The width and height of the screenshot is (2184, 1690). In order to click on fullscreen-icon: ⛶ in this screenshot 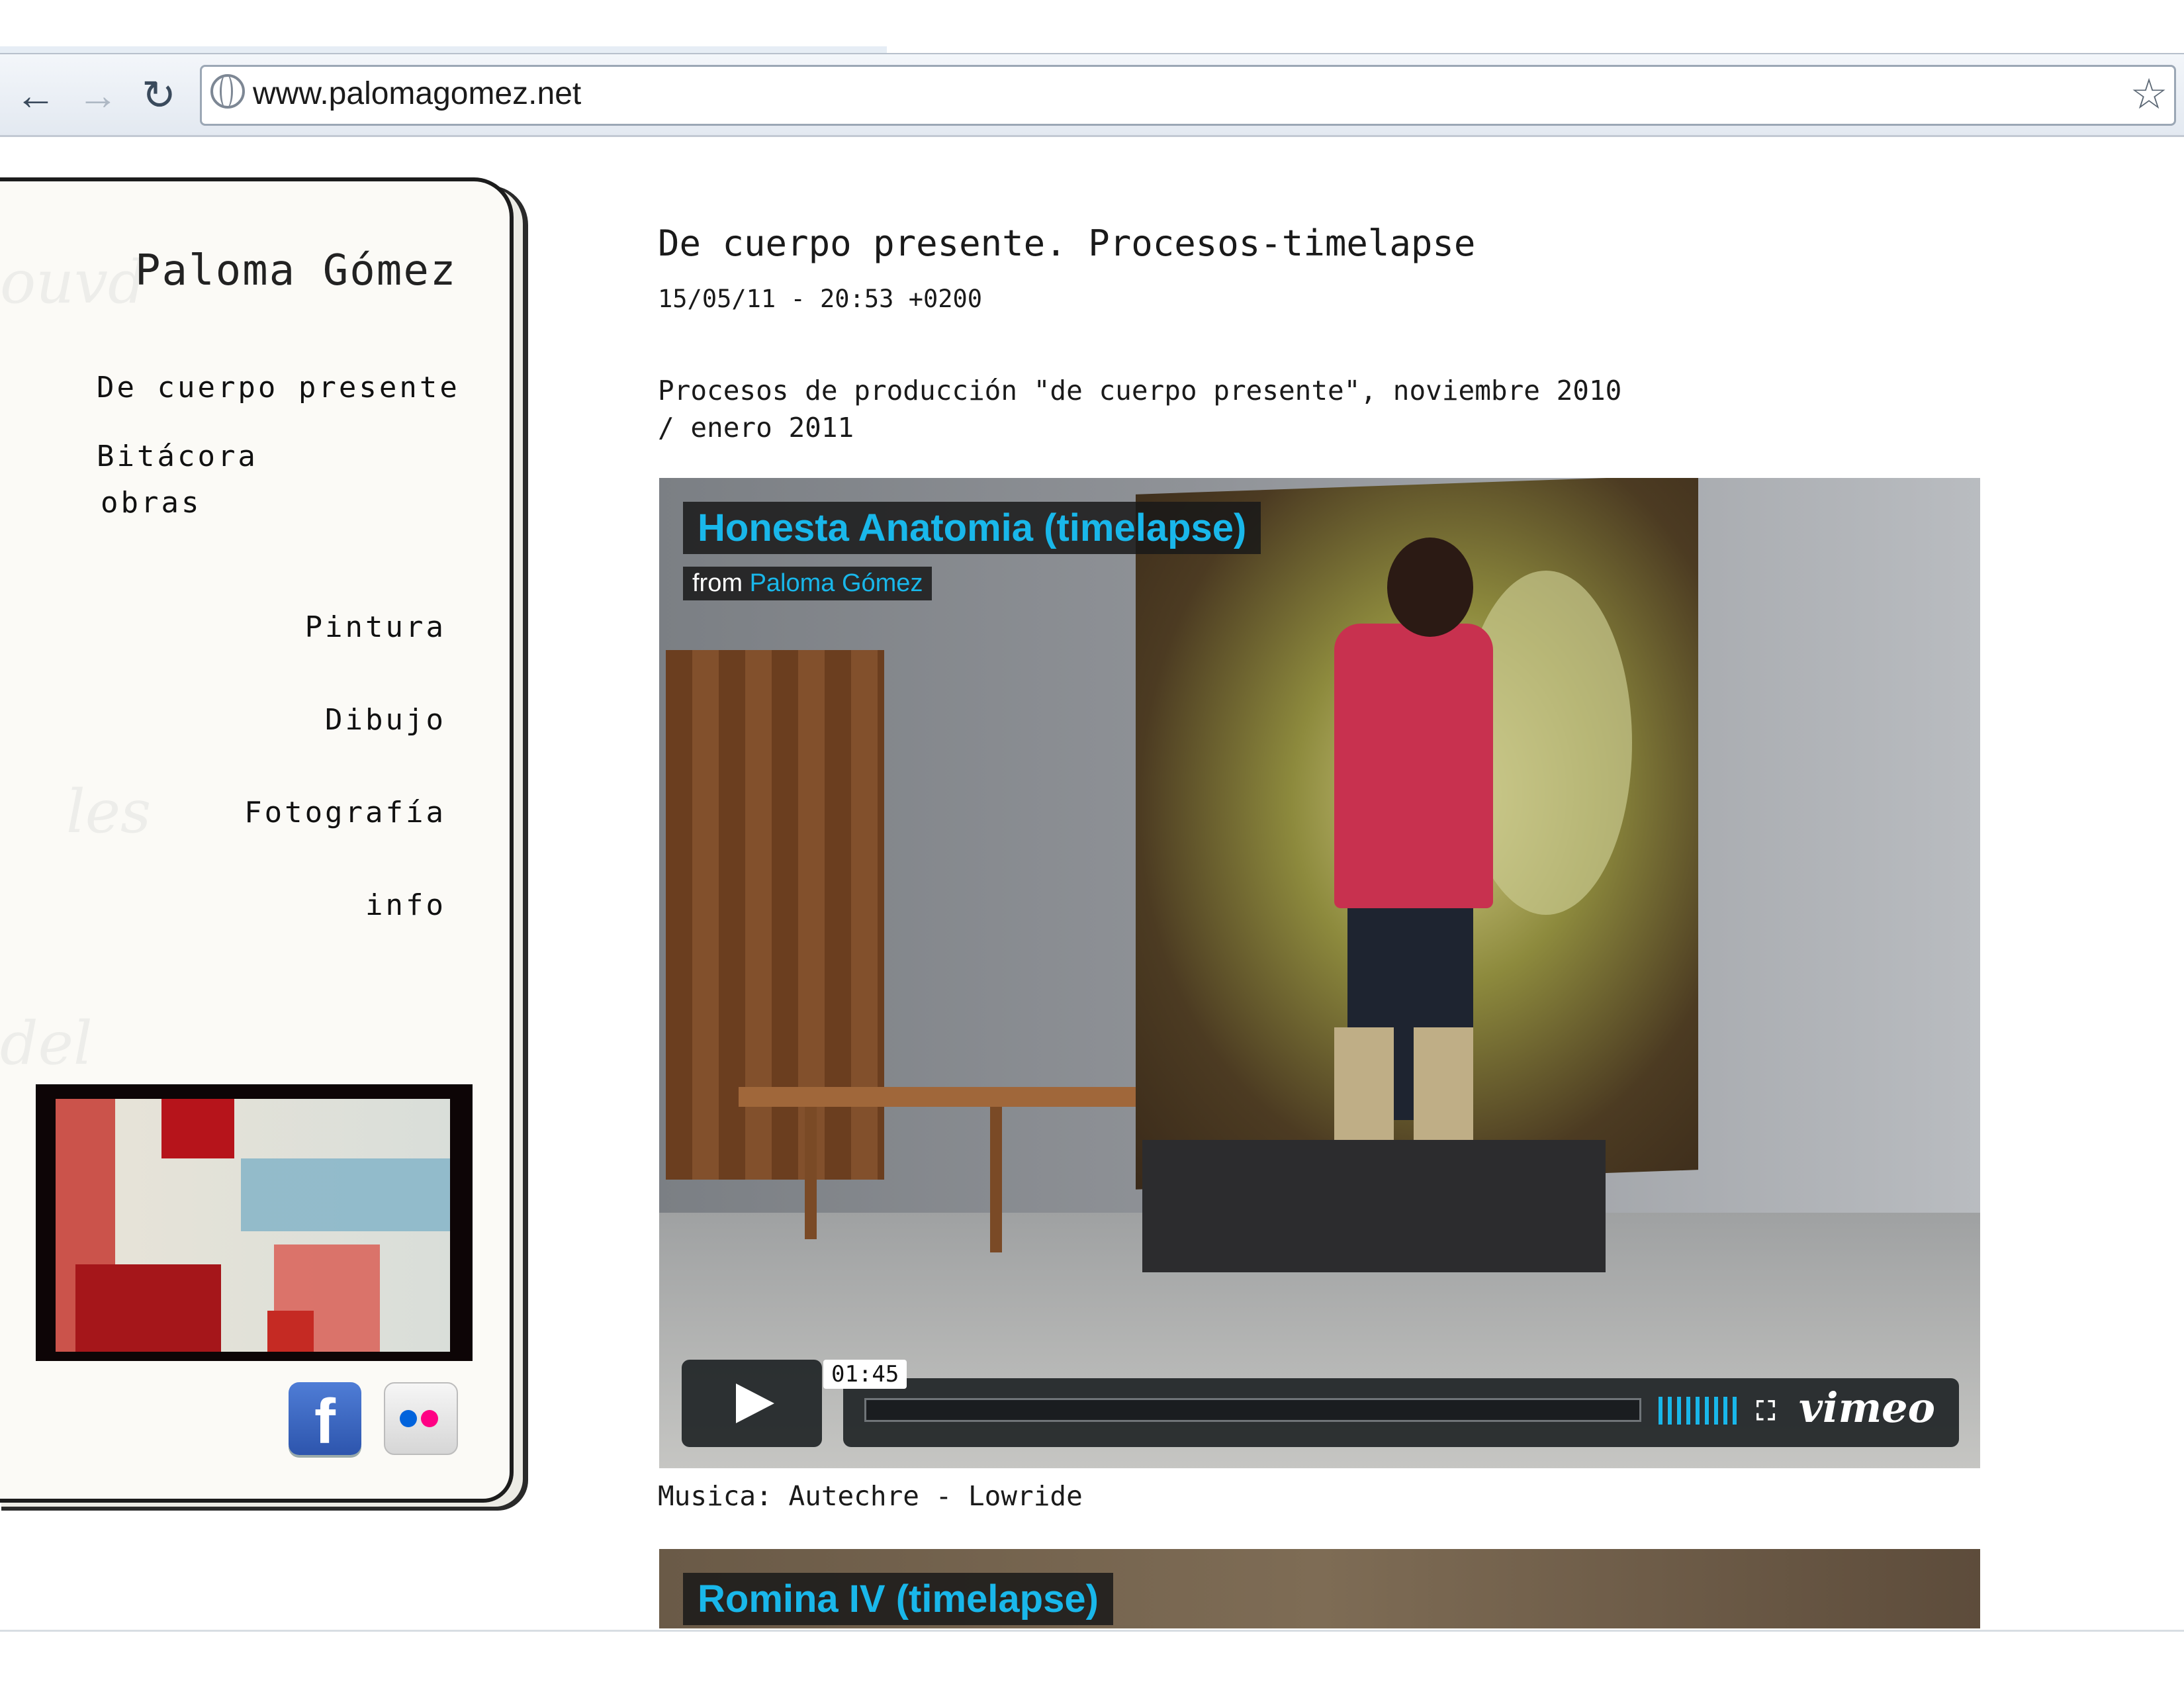, I will do `click(1766, 1411)`.